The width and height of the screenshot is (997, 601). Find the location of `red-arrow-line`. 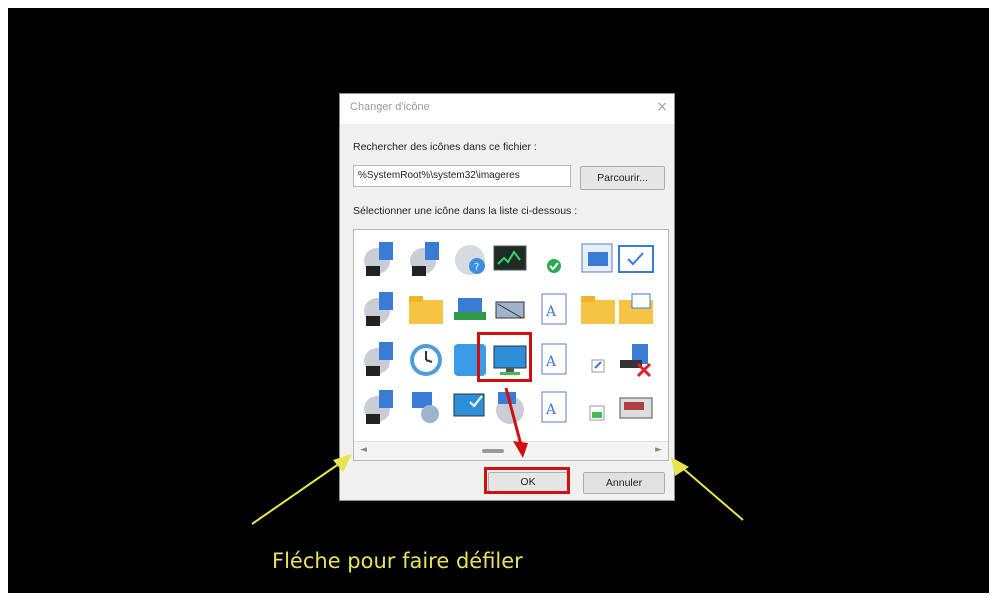

red-arrow-line is located at coordinates (513, 416).